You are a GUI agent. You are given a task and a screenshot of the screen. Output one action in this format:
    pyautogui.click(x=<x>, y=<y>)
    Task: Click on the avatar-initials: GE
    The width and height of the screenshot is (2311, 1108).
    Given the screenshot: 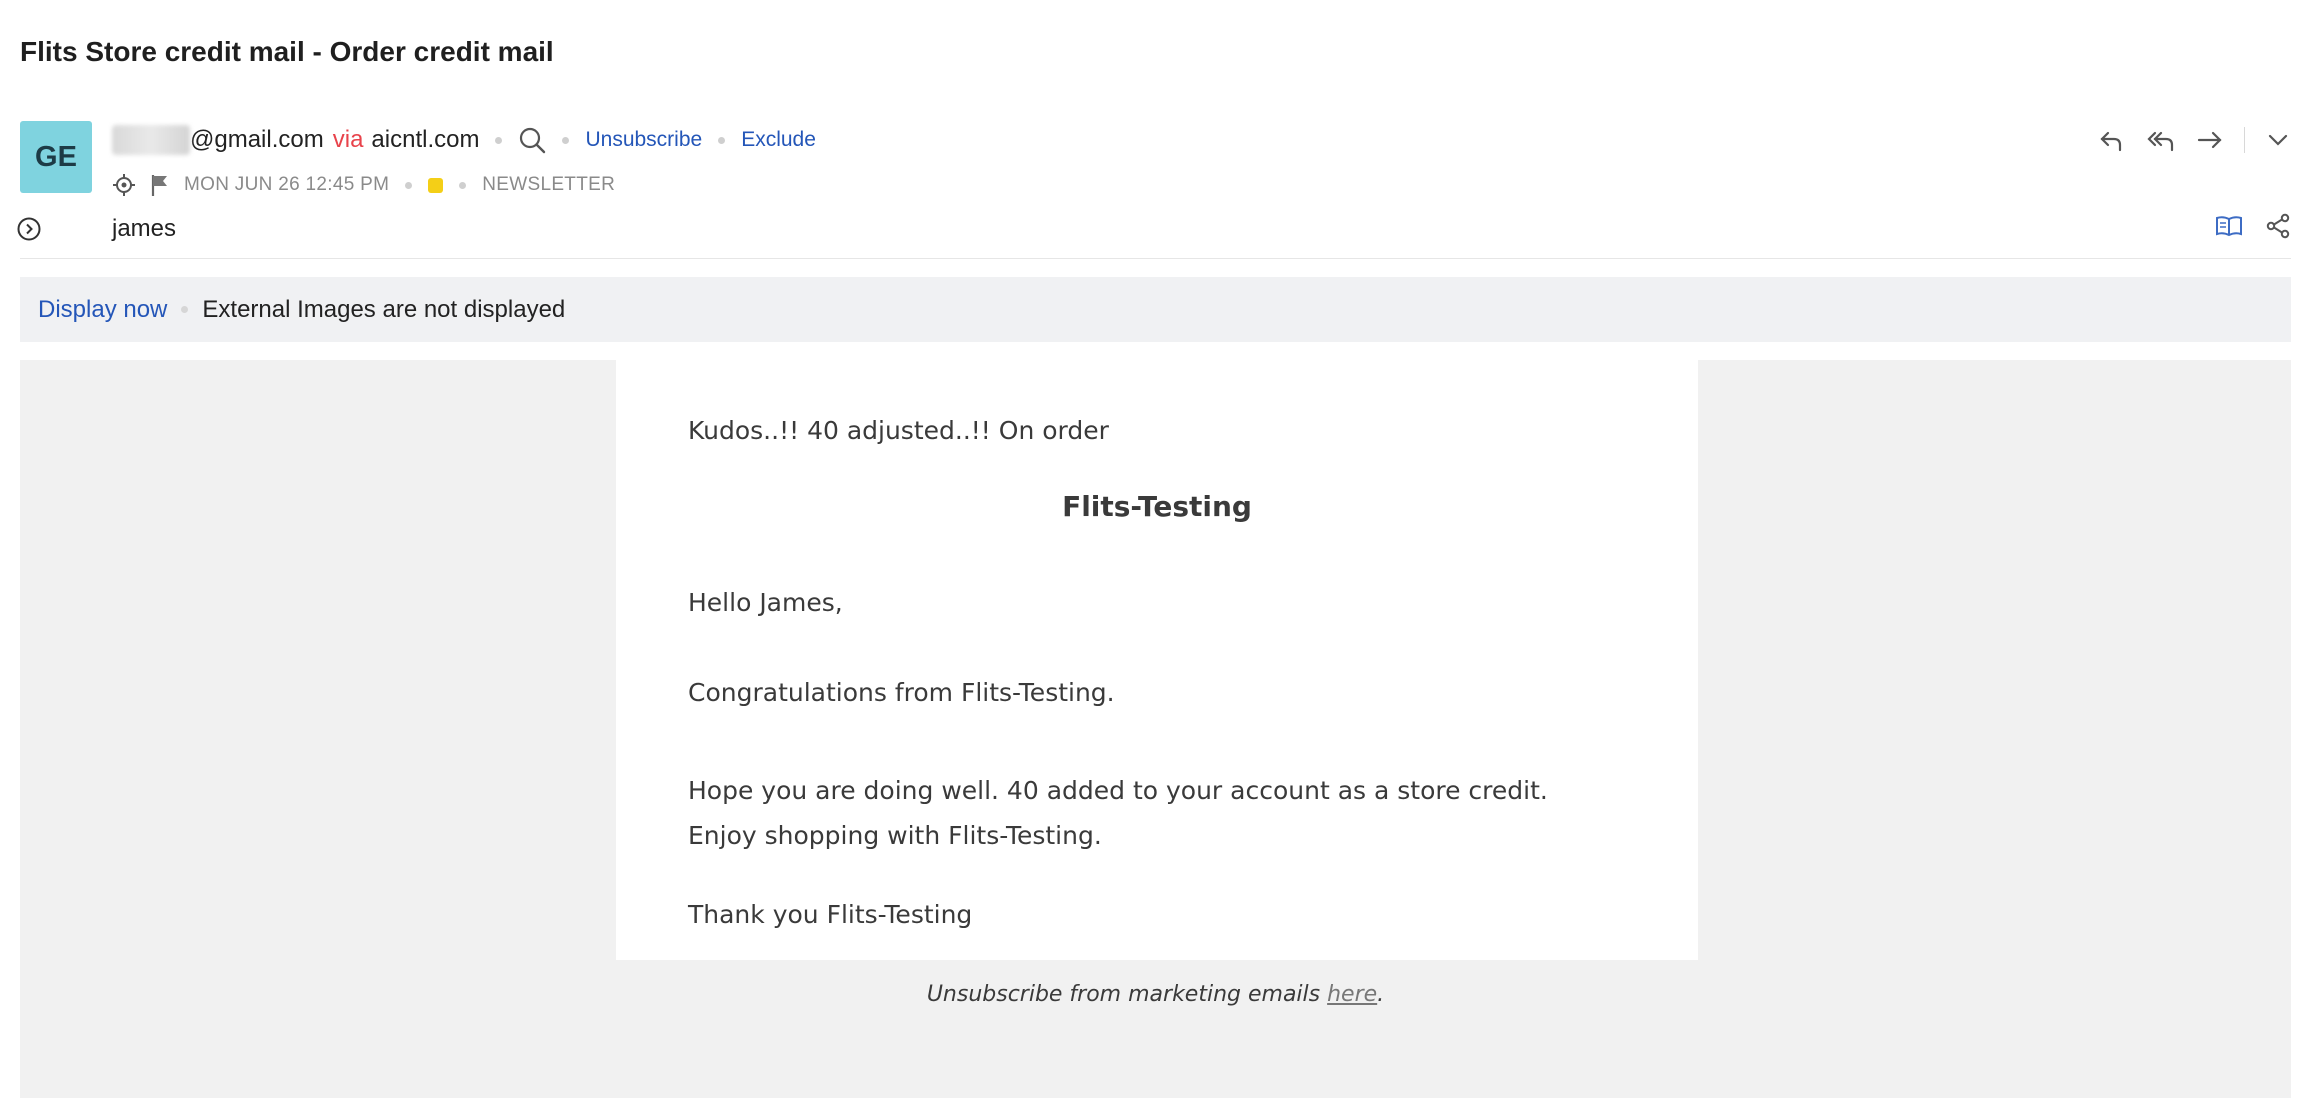 What is the action you would take?
    pyautogui.click(x=56, y=156)
    